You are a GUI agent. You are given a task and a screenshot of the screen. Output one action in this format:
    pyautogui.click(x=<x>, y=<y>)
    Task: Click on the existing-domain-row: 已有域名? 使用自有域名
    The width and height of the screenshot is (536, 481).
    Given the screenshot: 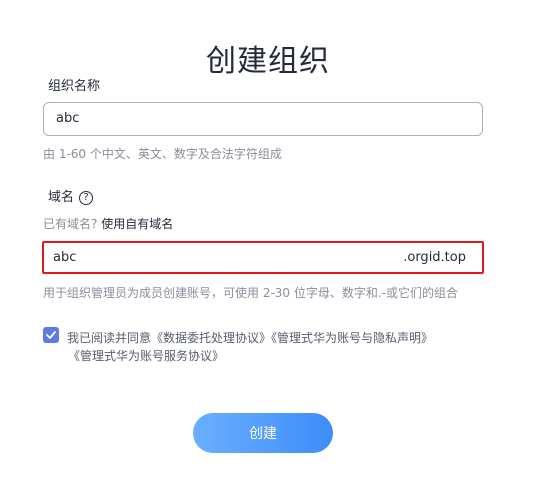 What is the action you would take?
    pyautogui.click(x=108, y=223)
    